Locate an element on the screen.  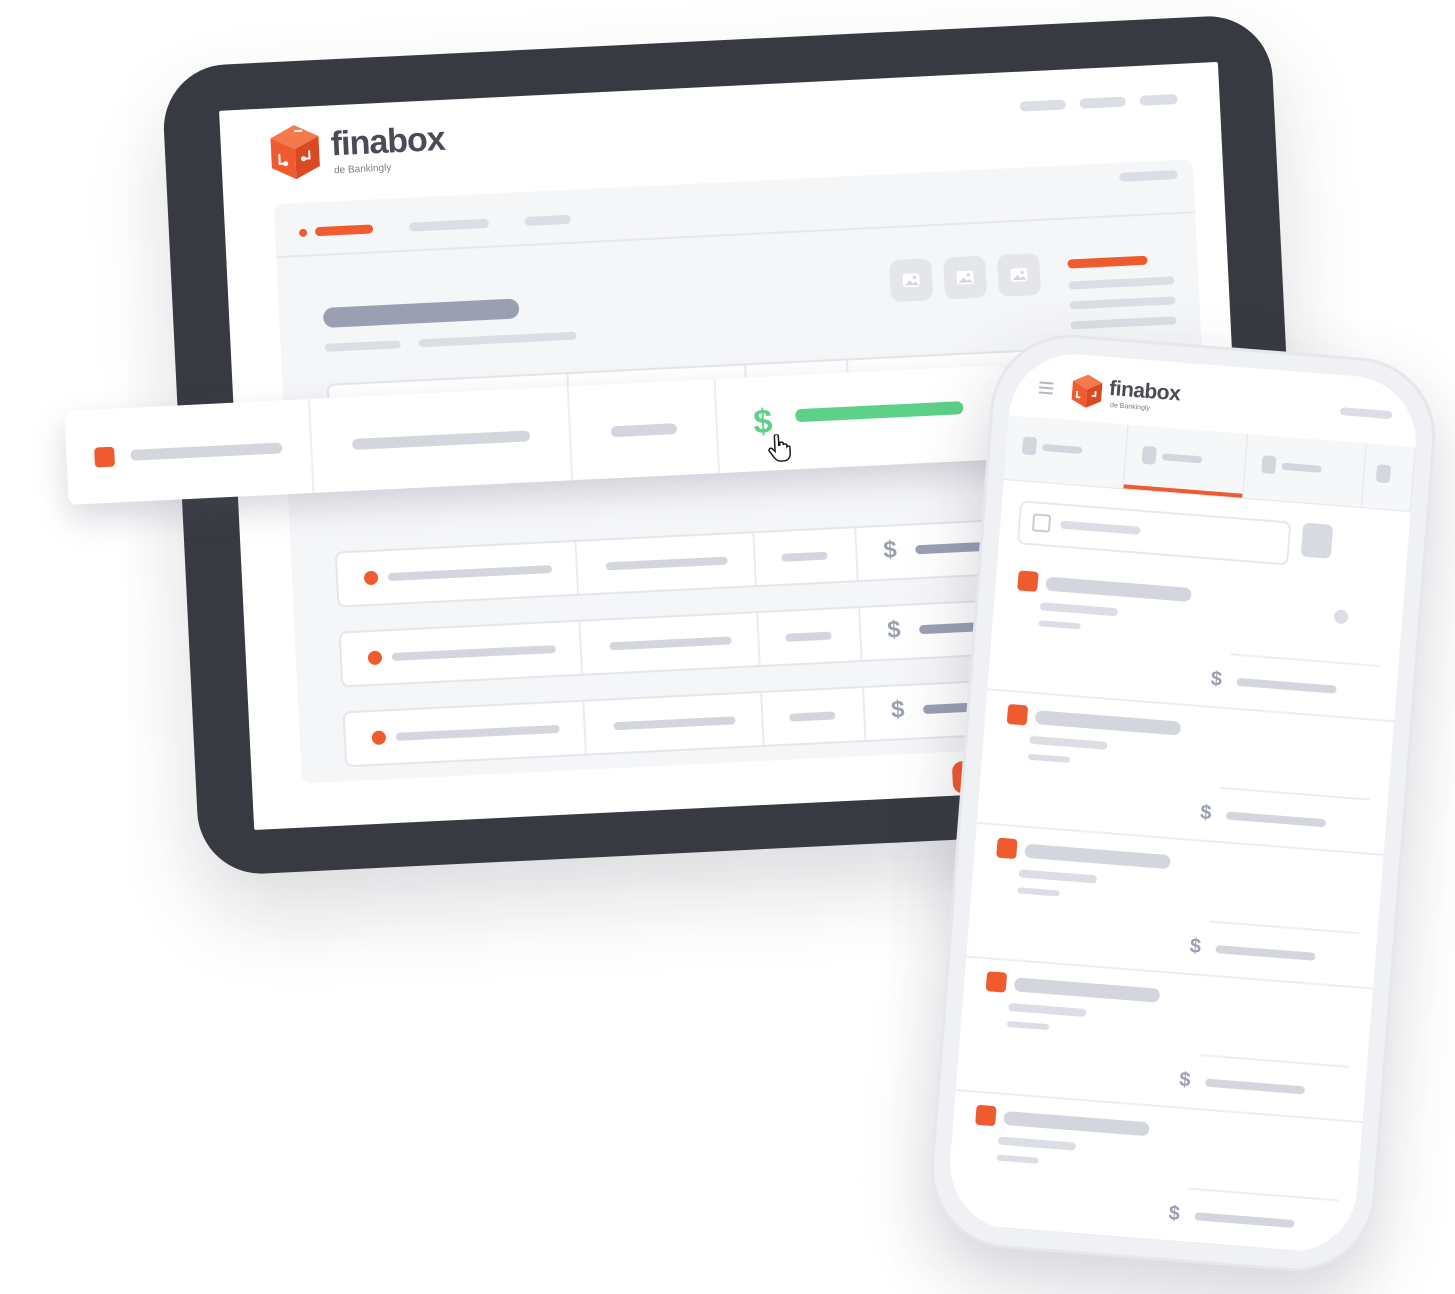
brand-logo: finabox de Bankingly is located at coordinates (357, 154).